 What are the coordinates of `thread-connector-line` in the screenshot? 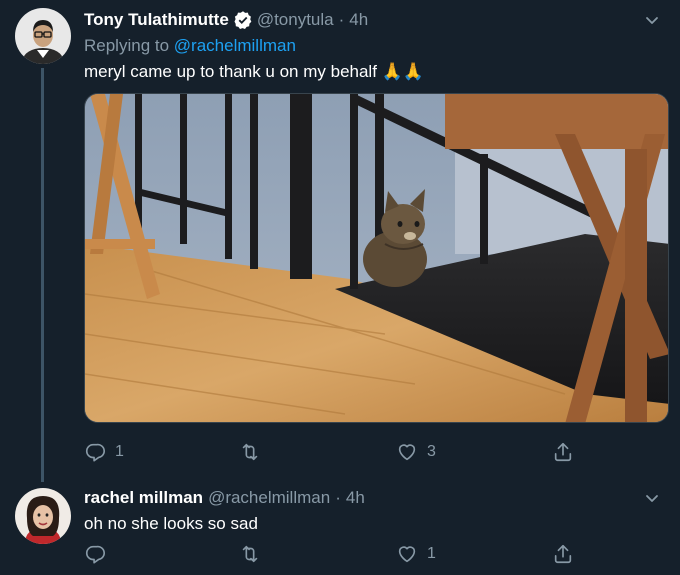 It's located at (42, 275).